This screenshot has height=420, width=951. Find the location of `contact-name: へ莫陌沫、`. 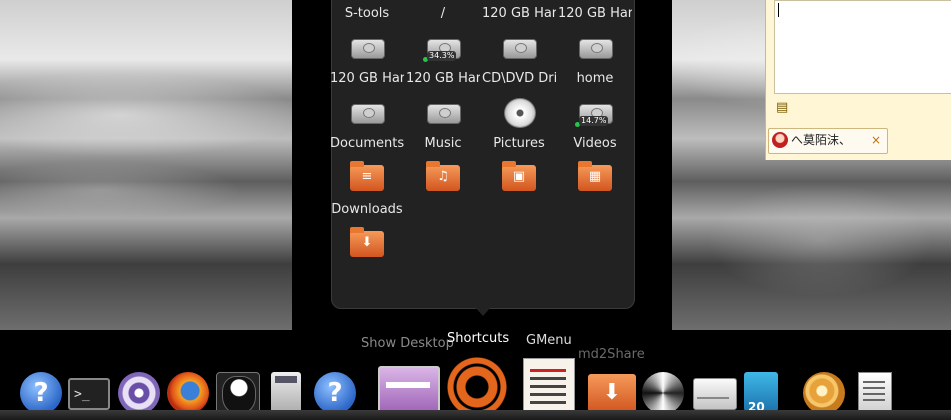

contact-name: へ莫陌沫、 is located at coordinates (821, 140).